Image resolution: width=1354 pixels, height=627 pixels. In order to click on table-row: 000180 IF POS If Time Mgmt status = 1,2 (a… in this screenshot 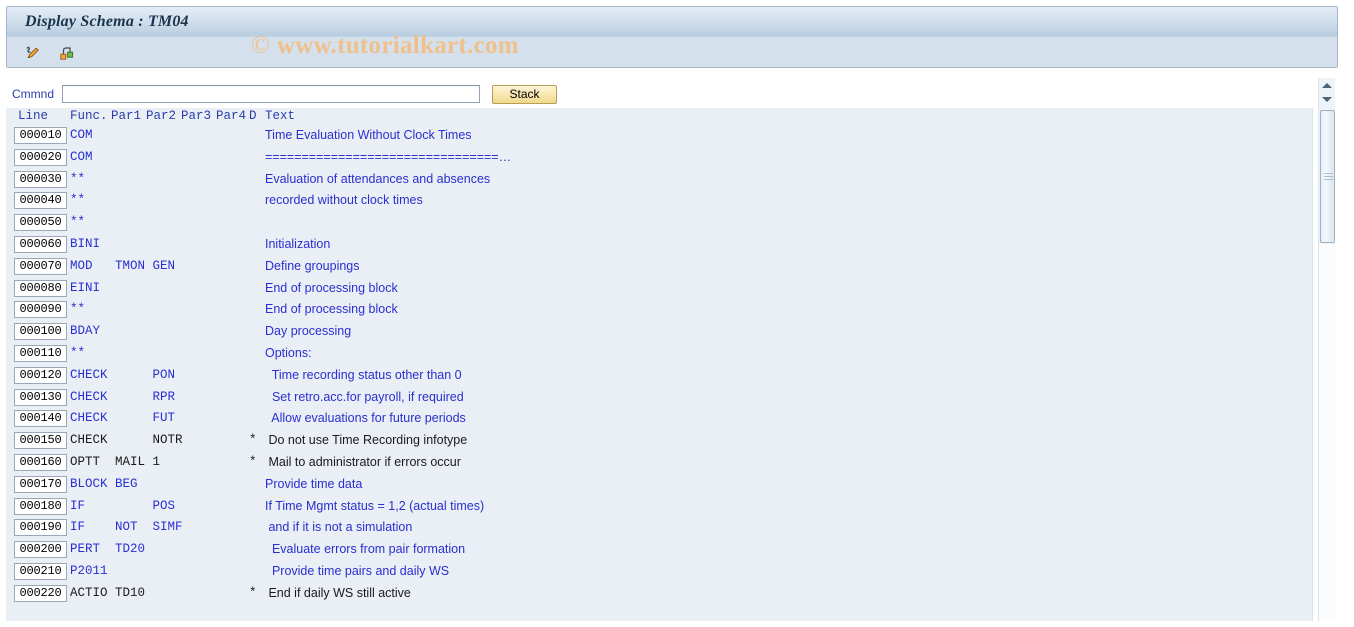, I will do `click(659, 507)`.